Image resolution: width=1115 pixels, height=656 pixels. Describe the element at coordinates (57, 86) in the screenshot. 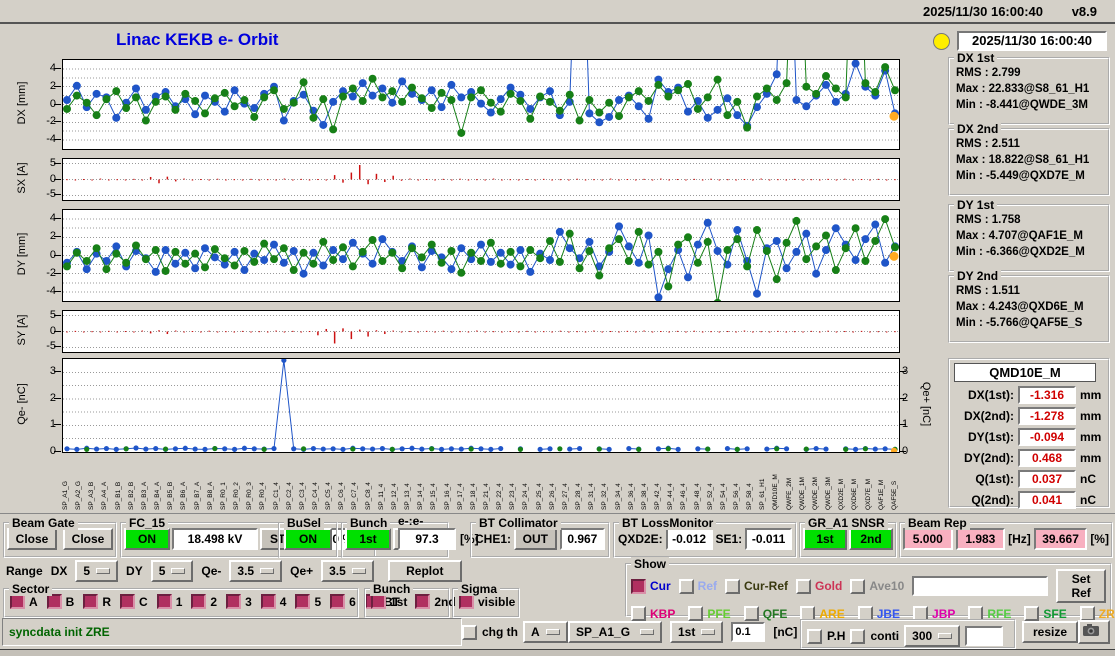

I see `ytickmark-dx` at that location.